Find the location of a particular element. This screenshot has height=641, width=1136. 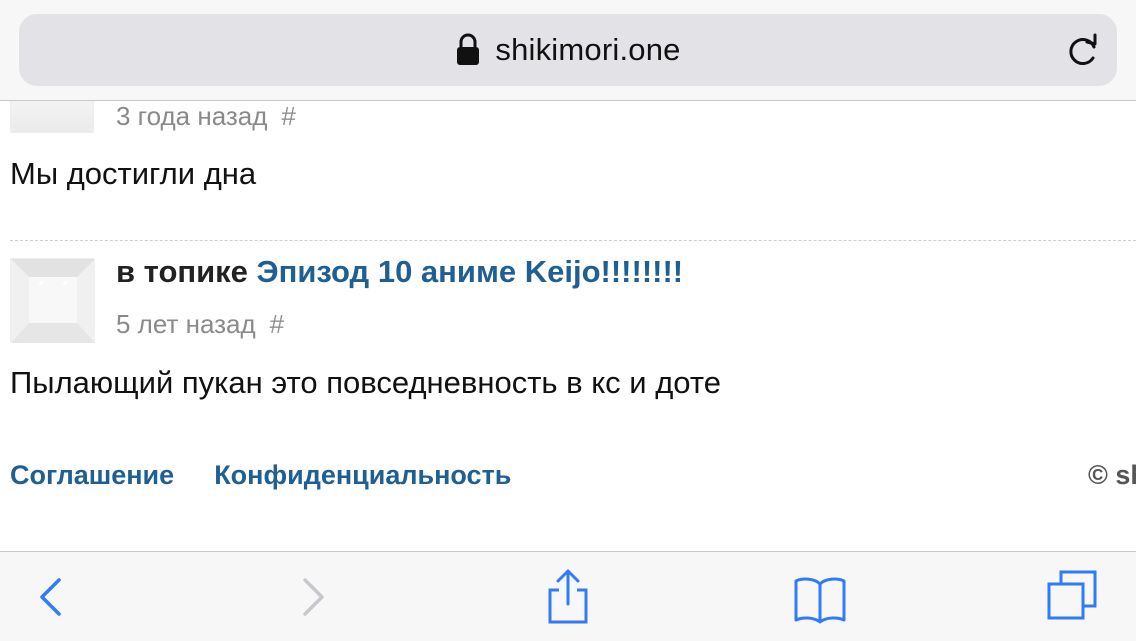

browser-toolbar is located at coordinates (568, 596).